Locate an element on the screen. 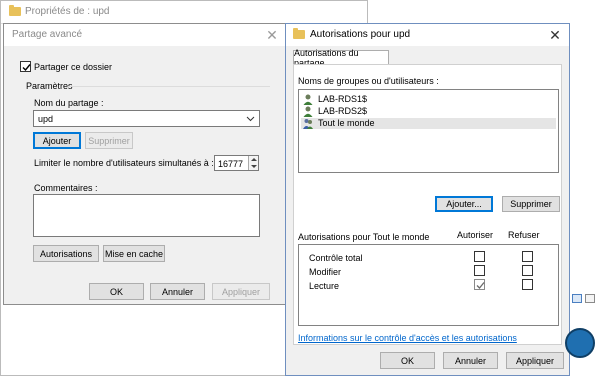 Image resolution: width=600 pixels, height=376 pixels. perm-for-label: Autorisations pour Tout le monde is located at coordinates (364, 237).